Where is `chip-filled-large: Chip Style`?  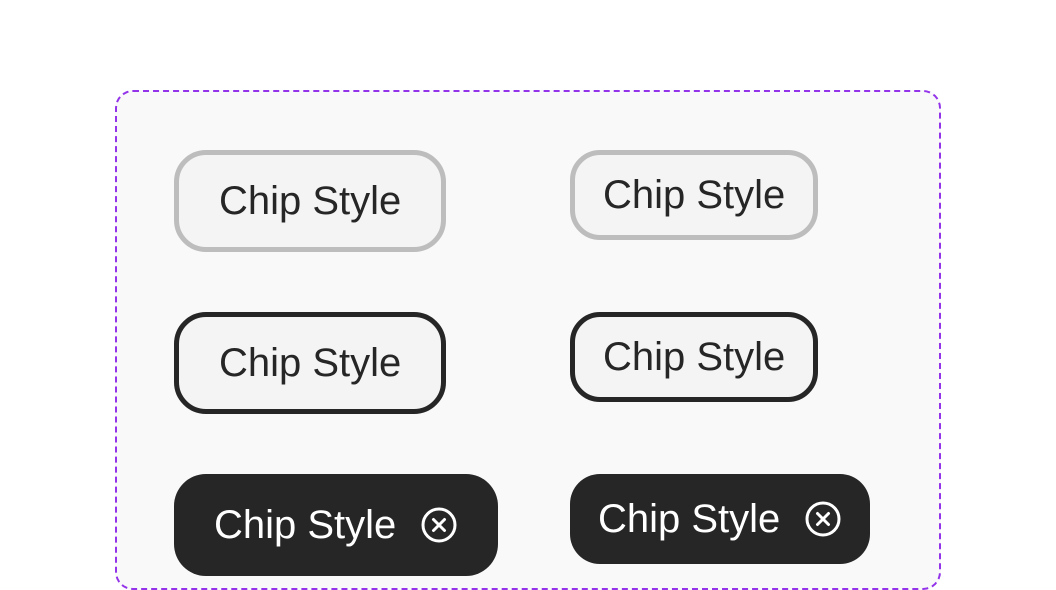 chip-filled-large: Chip Style is located at coordinates (336, 525).